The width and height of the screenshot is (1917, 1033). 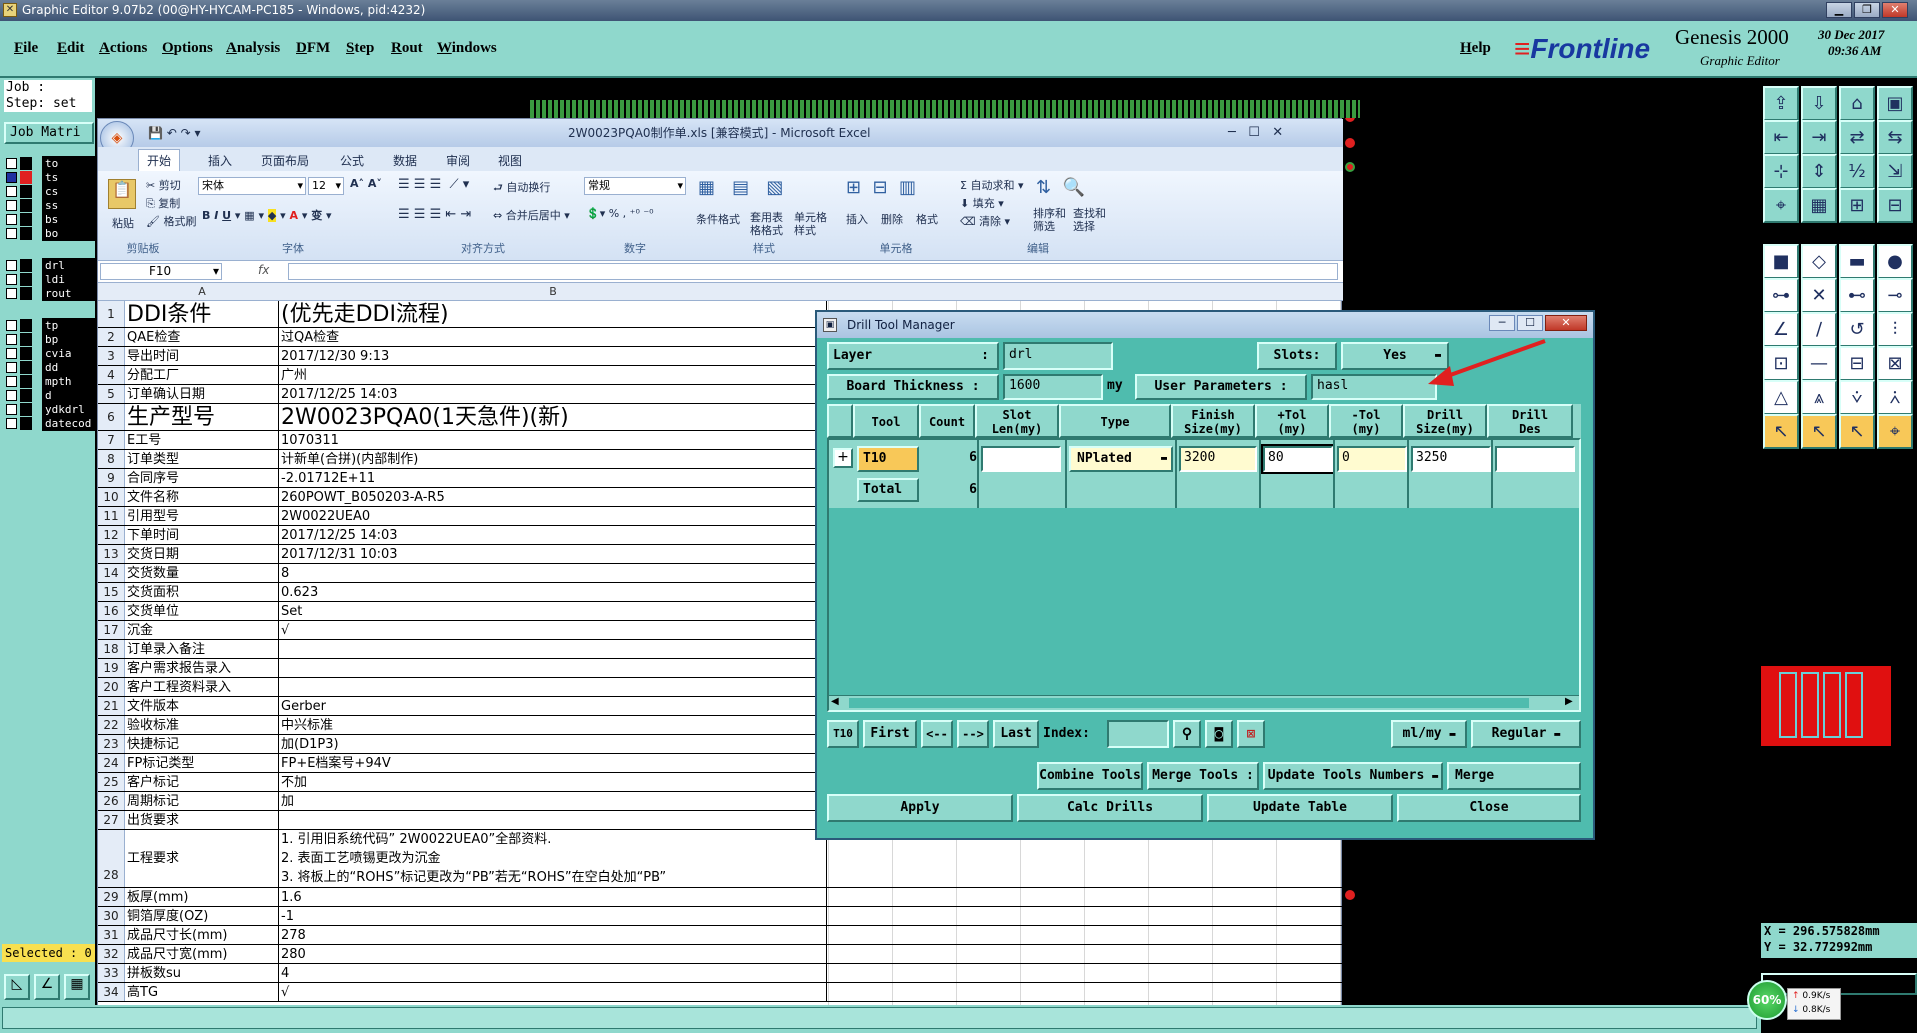 What do you see at coordinates (553, 992) in the screenshot?
I see `cell-b: √` at bounding box center [553, 992].